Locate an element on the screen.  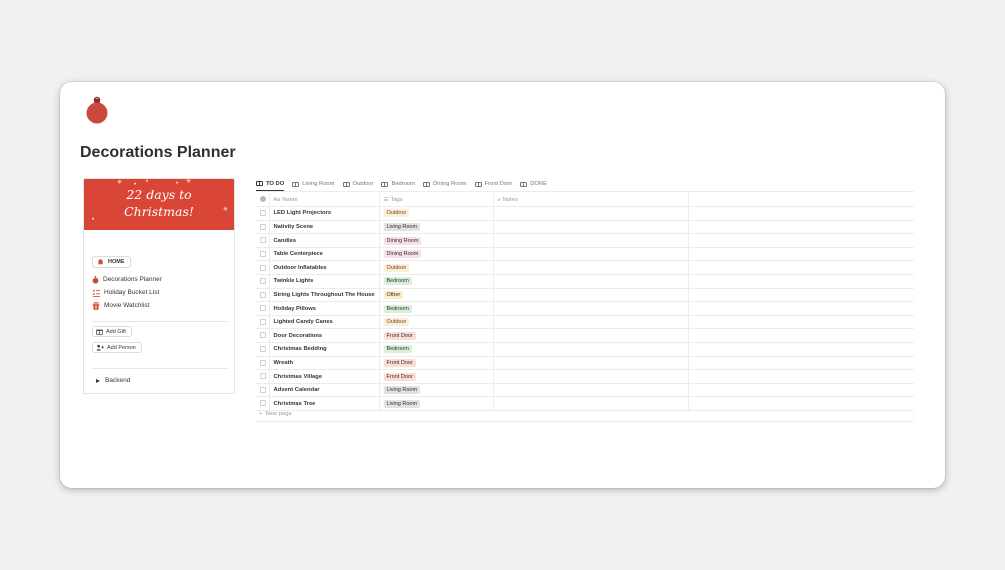
row-name: Outdoor Inflatables is located at coordinates (324, 268).